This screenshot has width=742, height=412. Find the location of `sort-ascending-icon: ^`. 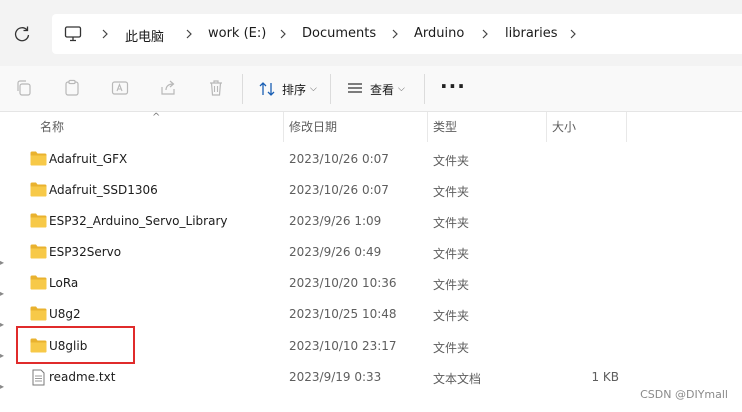

sort-ascending-icon: ^ is located at coordinates (156, 117).